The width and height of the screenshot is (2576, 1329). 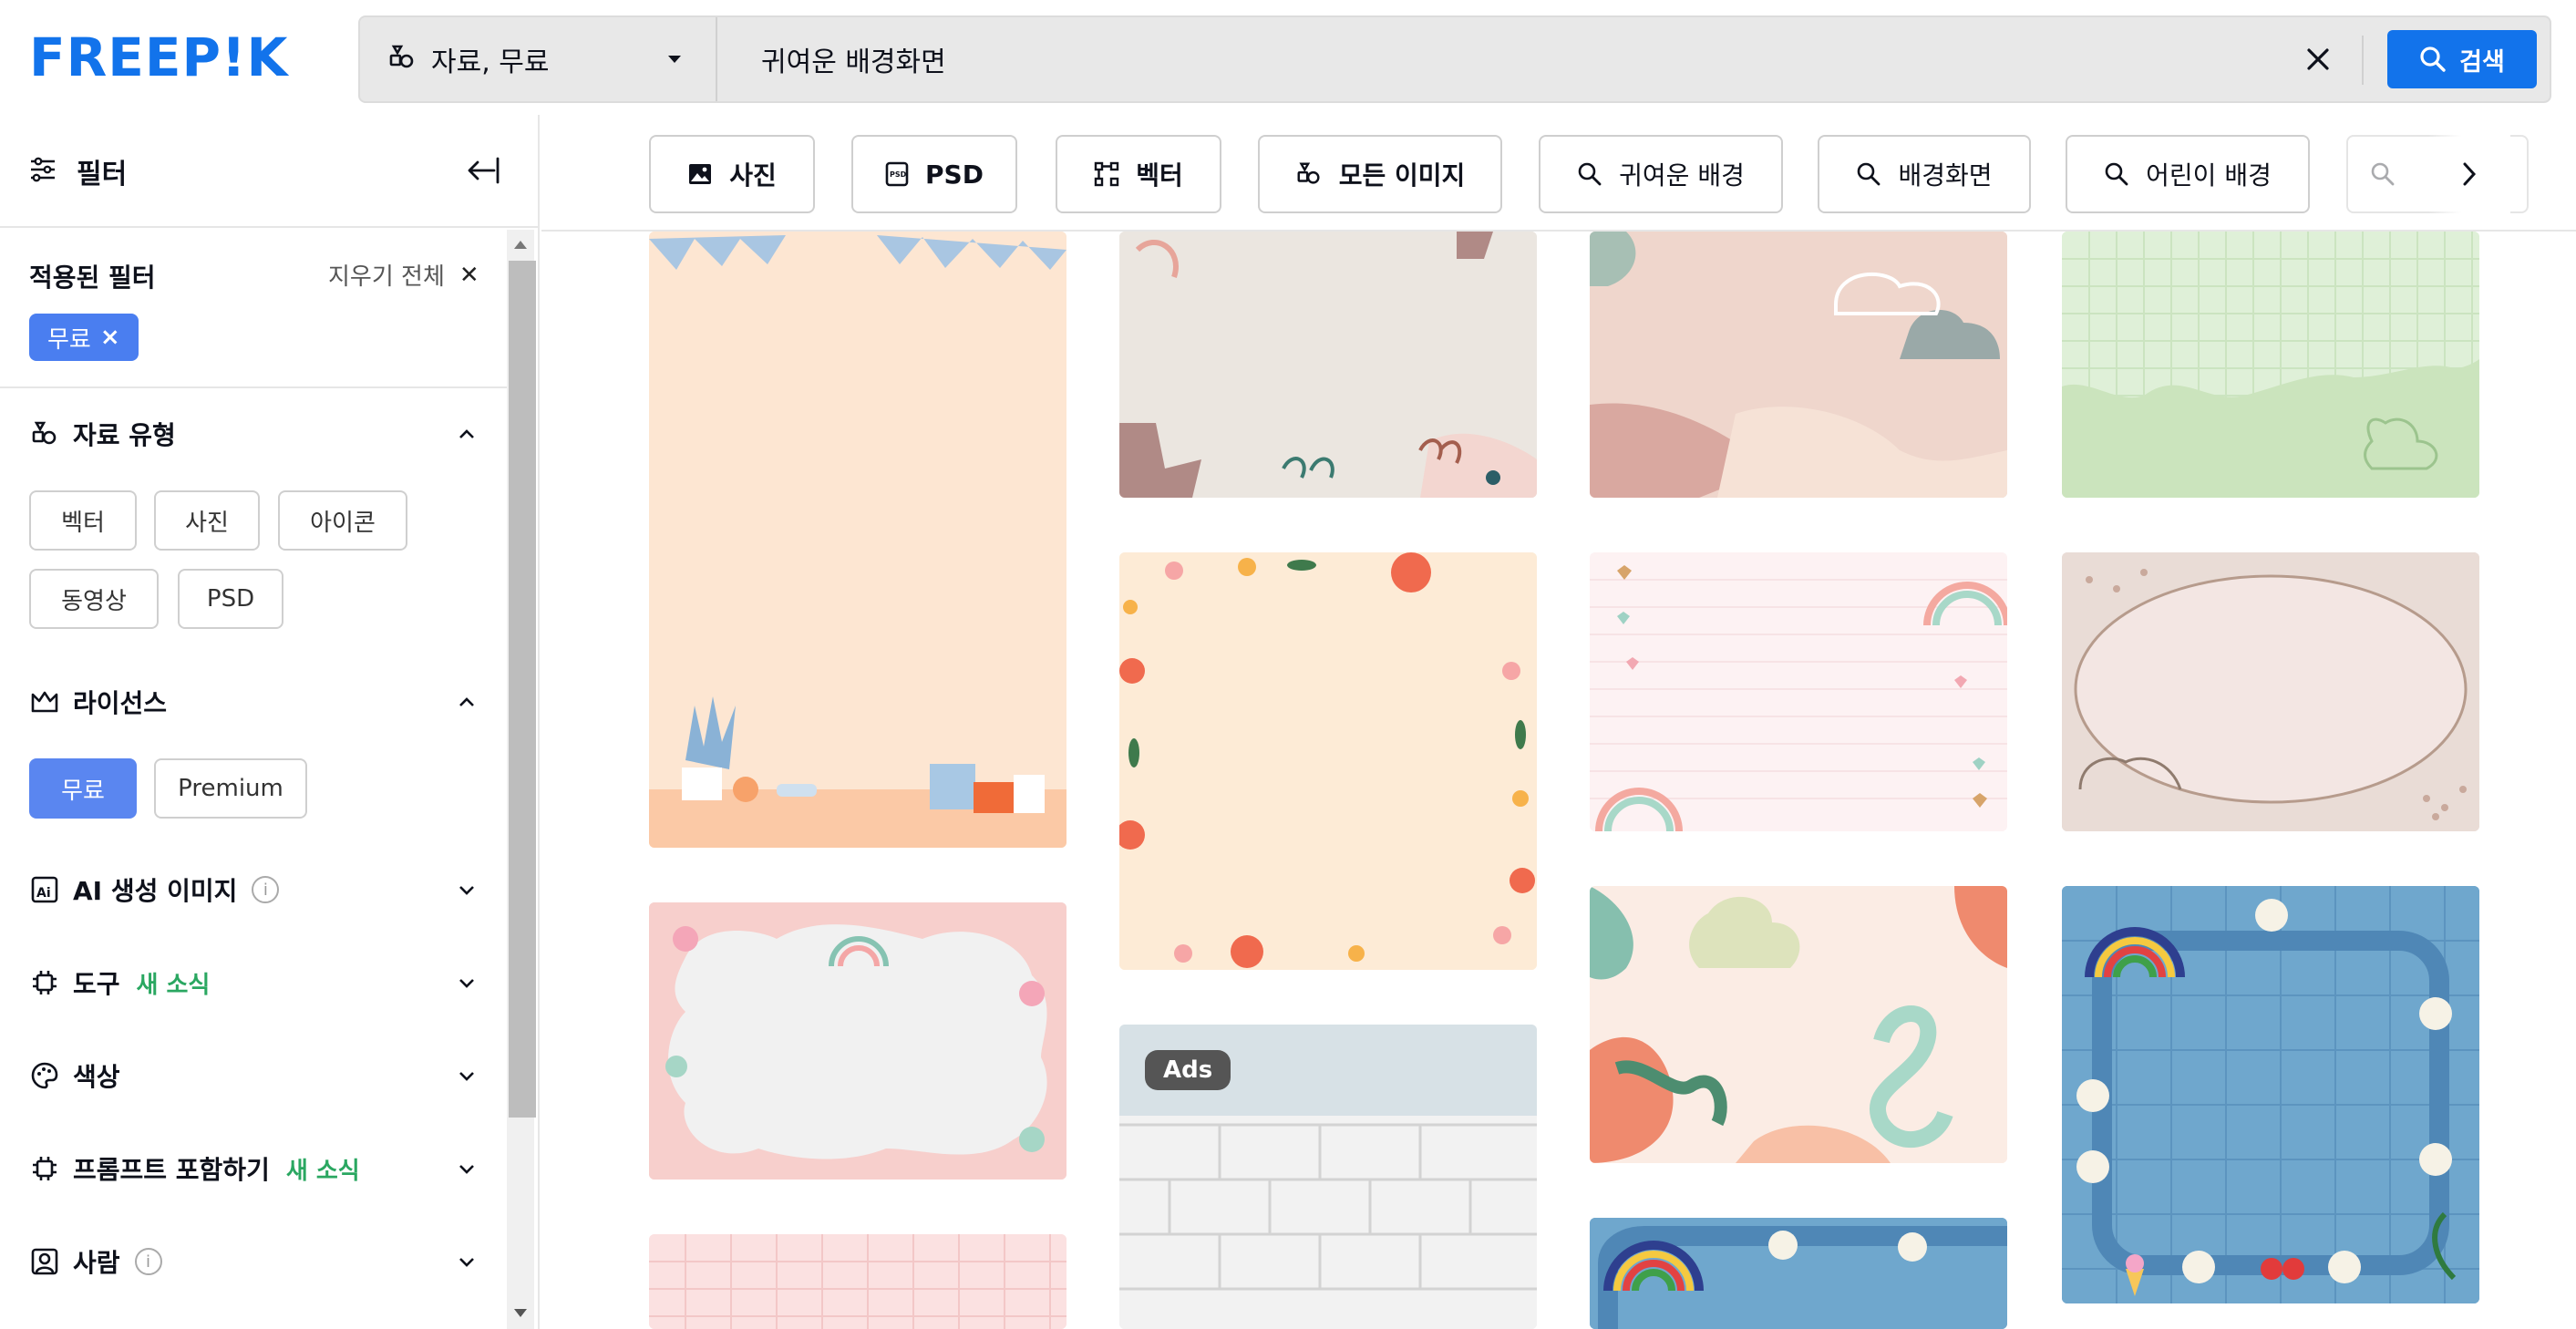 I want to click on tag-wallpaper: 배경화면, so click(x=1924, y=174).